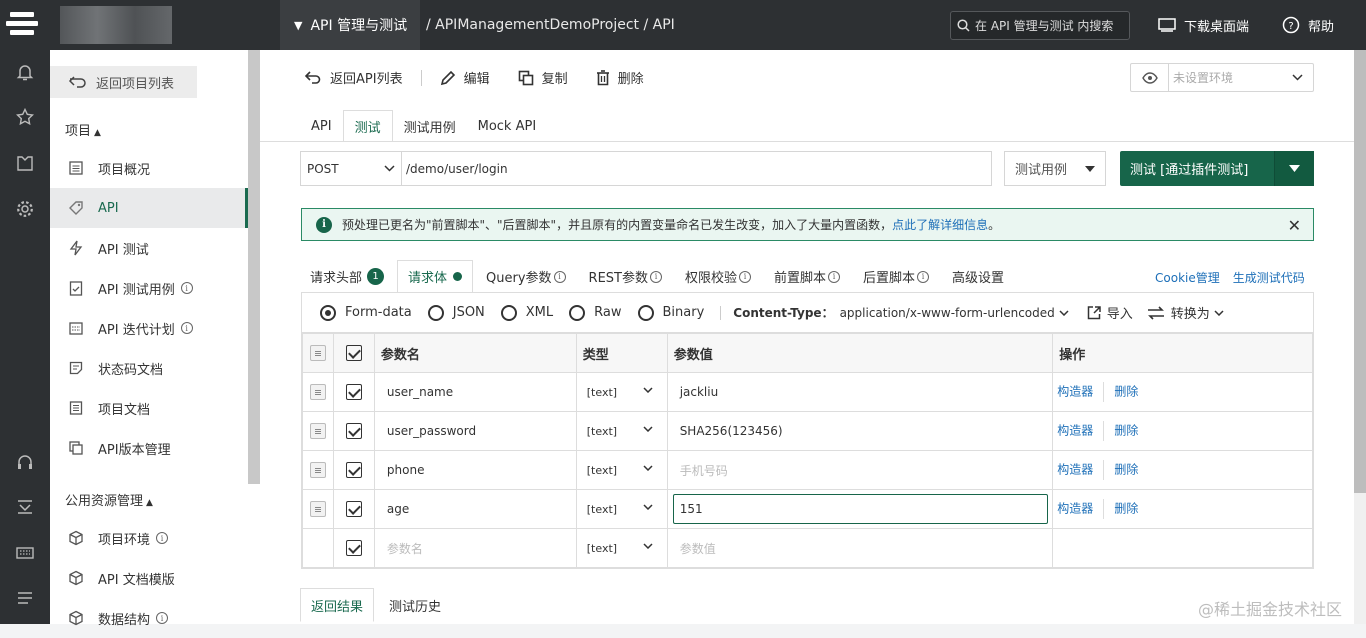 The width and height of the screenshot is (1366, 638). I want to click on star-icon, so click(25, 117).